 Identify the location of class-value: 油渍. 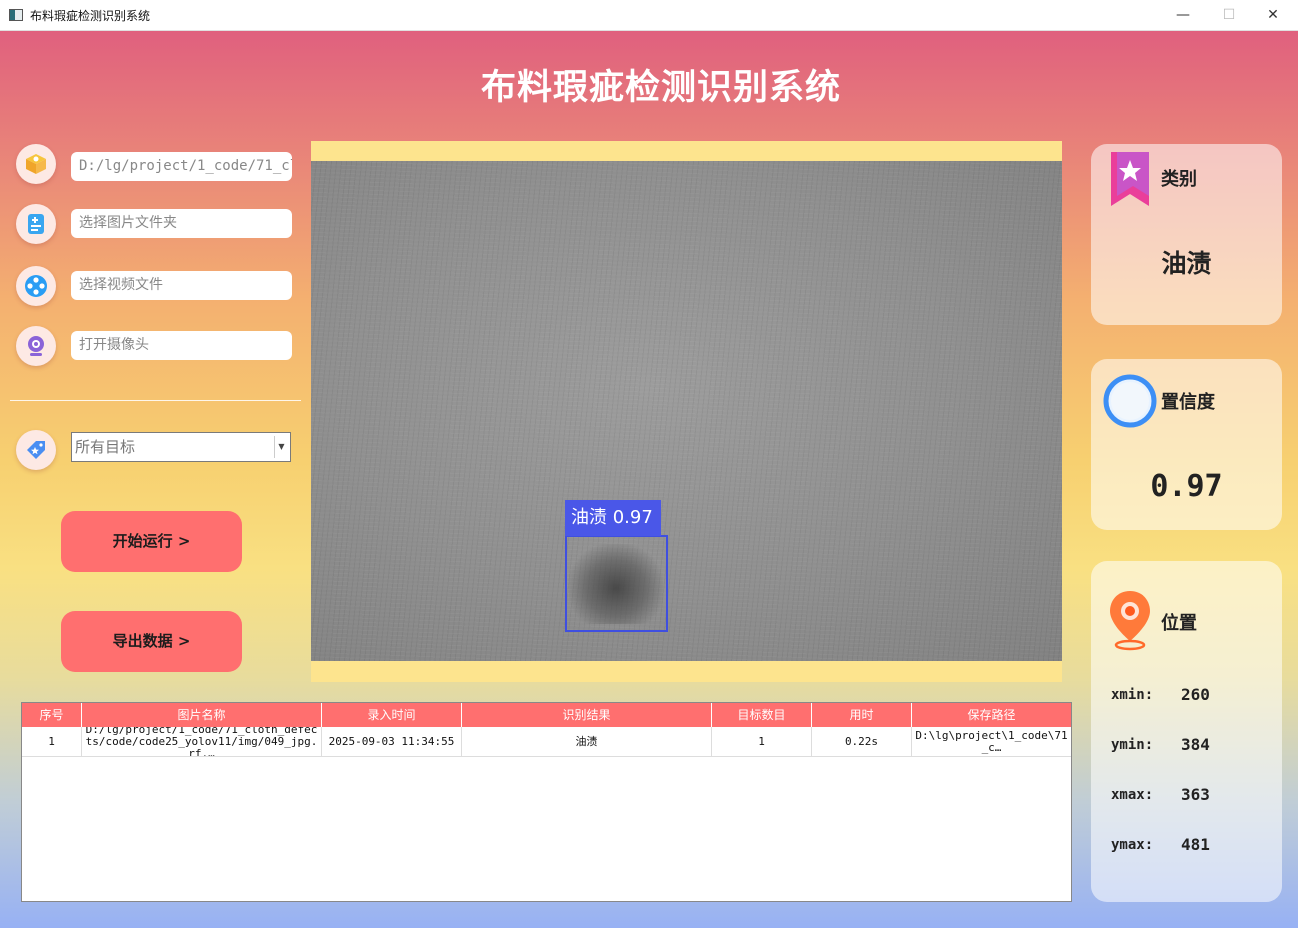
(1186, 263).